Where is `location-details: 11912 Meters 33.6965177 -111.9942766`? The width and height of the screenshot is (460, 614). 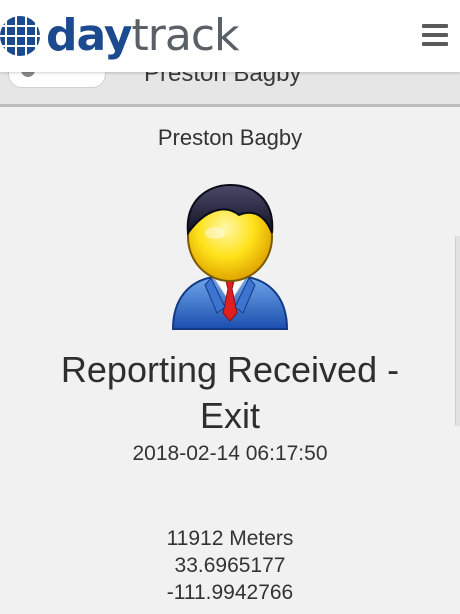
location-details: 11912 Meters 33.6965177 -111.9942766 is located at coordinates (230, 565).